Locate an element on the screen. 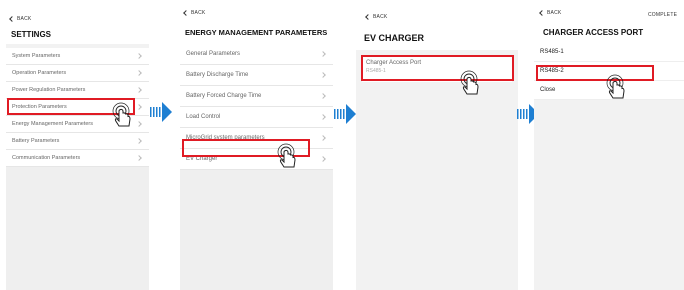 The height and width of the screenshot is (290, 684). list-item-label: General Parameters is located at coordinates (213, 54).